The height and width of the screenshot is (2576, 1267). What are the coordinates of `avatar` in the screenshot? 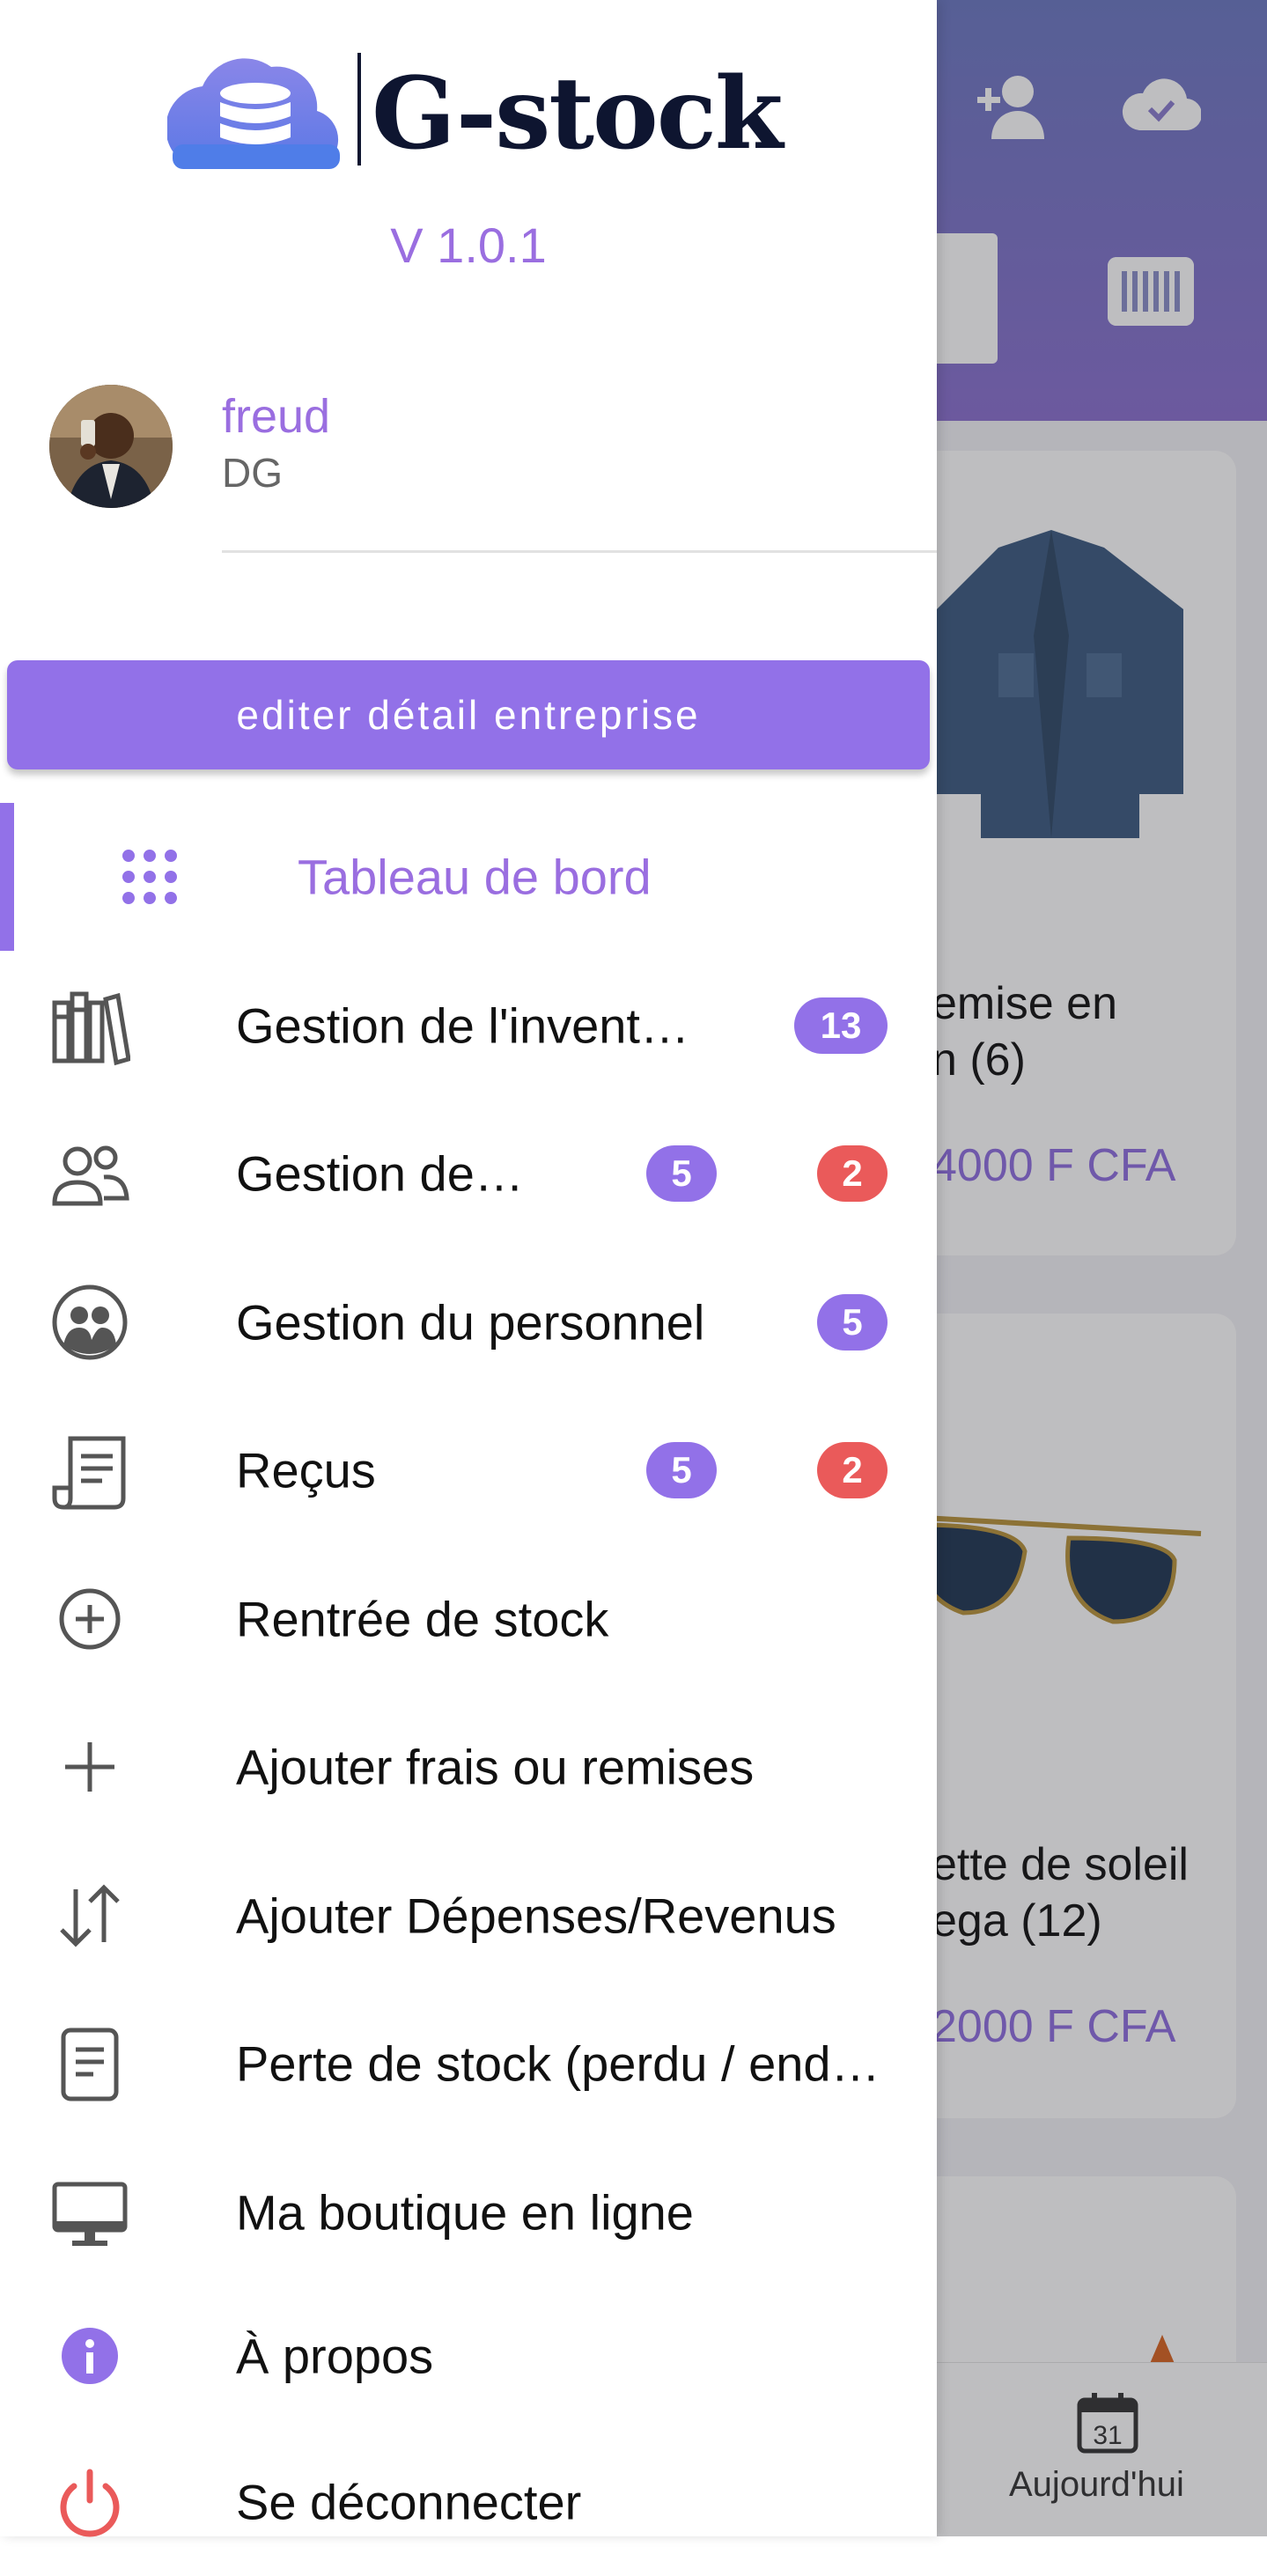 It's located at (111, 447).